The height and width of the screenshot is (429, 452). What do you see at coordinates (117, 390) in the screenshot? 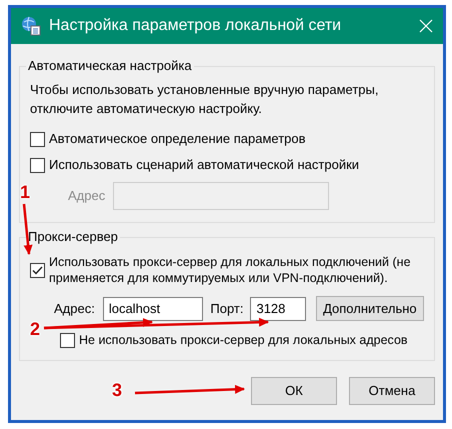
I see `step-number: 3` at bounding box center [117, 390].